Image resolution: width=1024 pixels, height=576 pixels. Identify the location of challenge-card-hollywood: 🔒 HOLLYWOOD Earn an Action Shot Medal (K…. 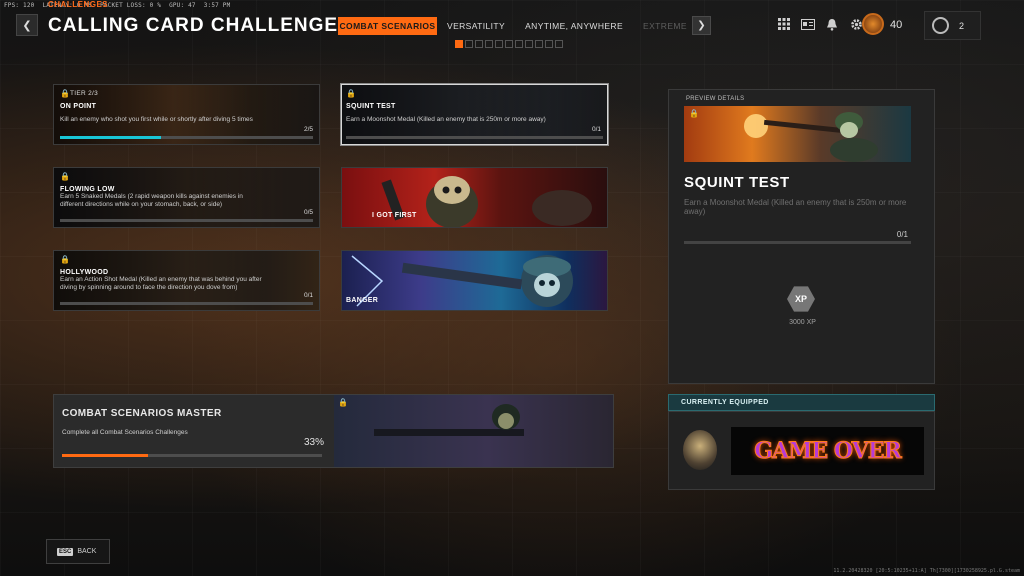
(186, 280).